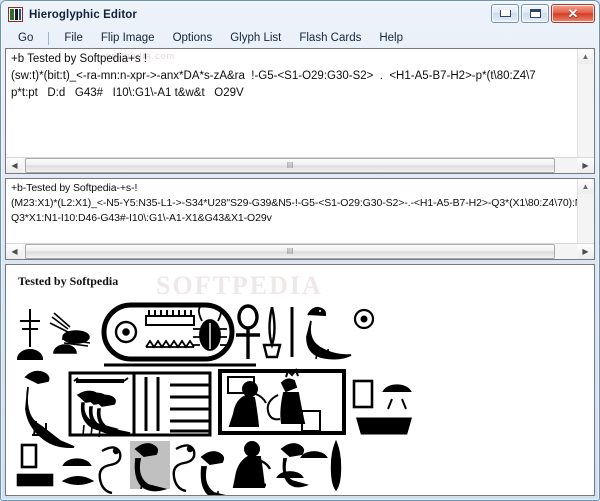  Describe the element at coordinates (78, 471) in the screenshot. I see `glyph-X1-bread` at that location.